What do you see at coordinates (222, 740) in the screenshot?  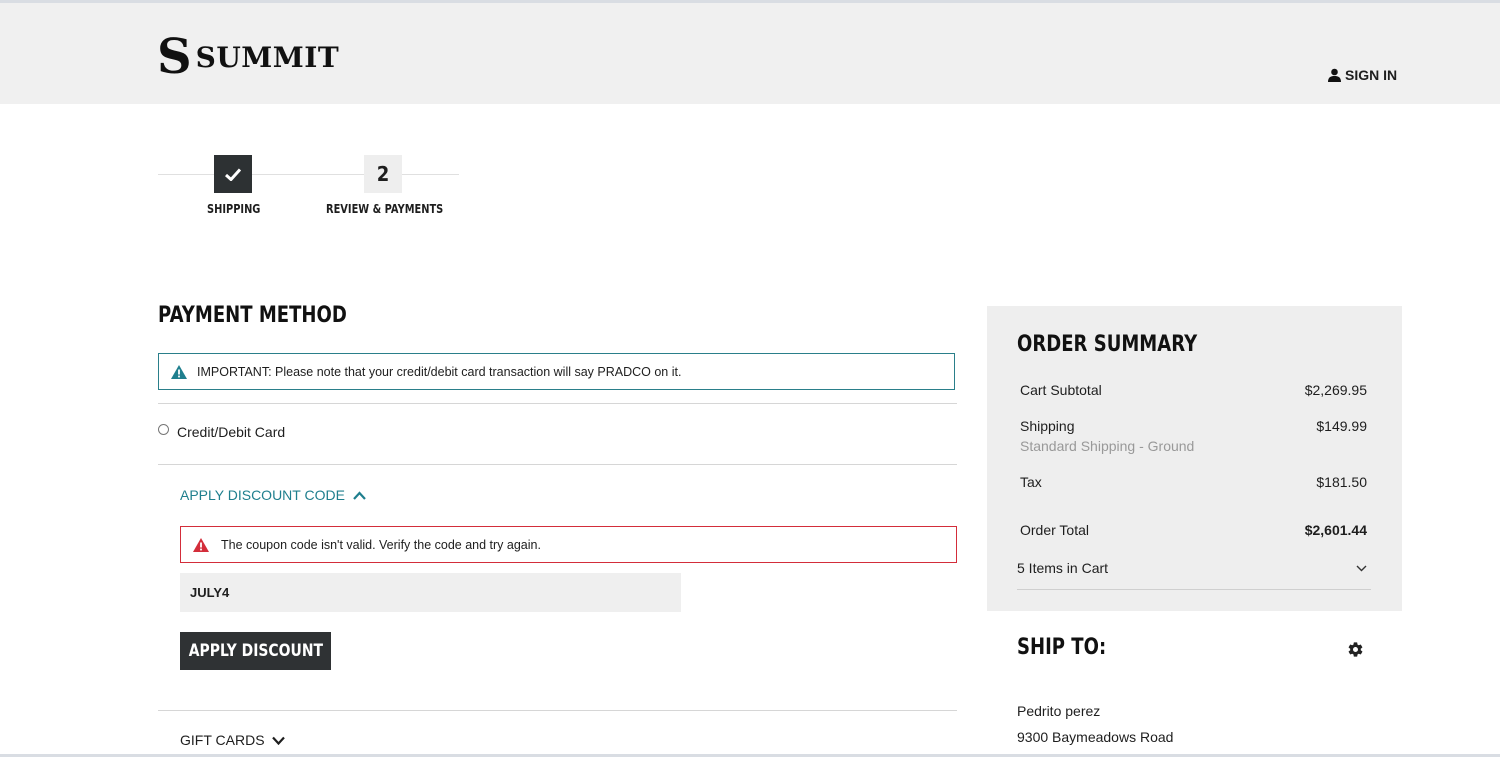 I see `gift-cards-label: GIFT CARDS` at bounding box center [222, 740].